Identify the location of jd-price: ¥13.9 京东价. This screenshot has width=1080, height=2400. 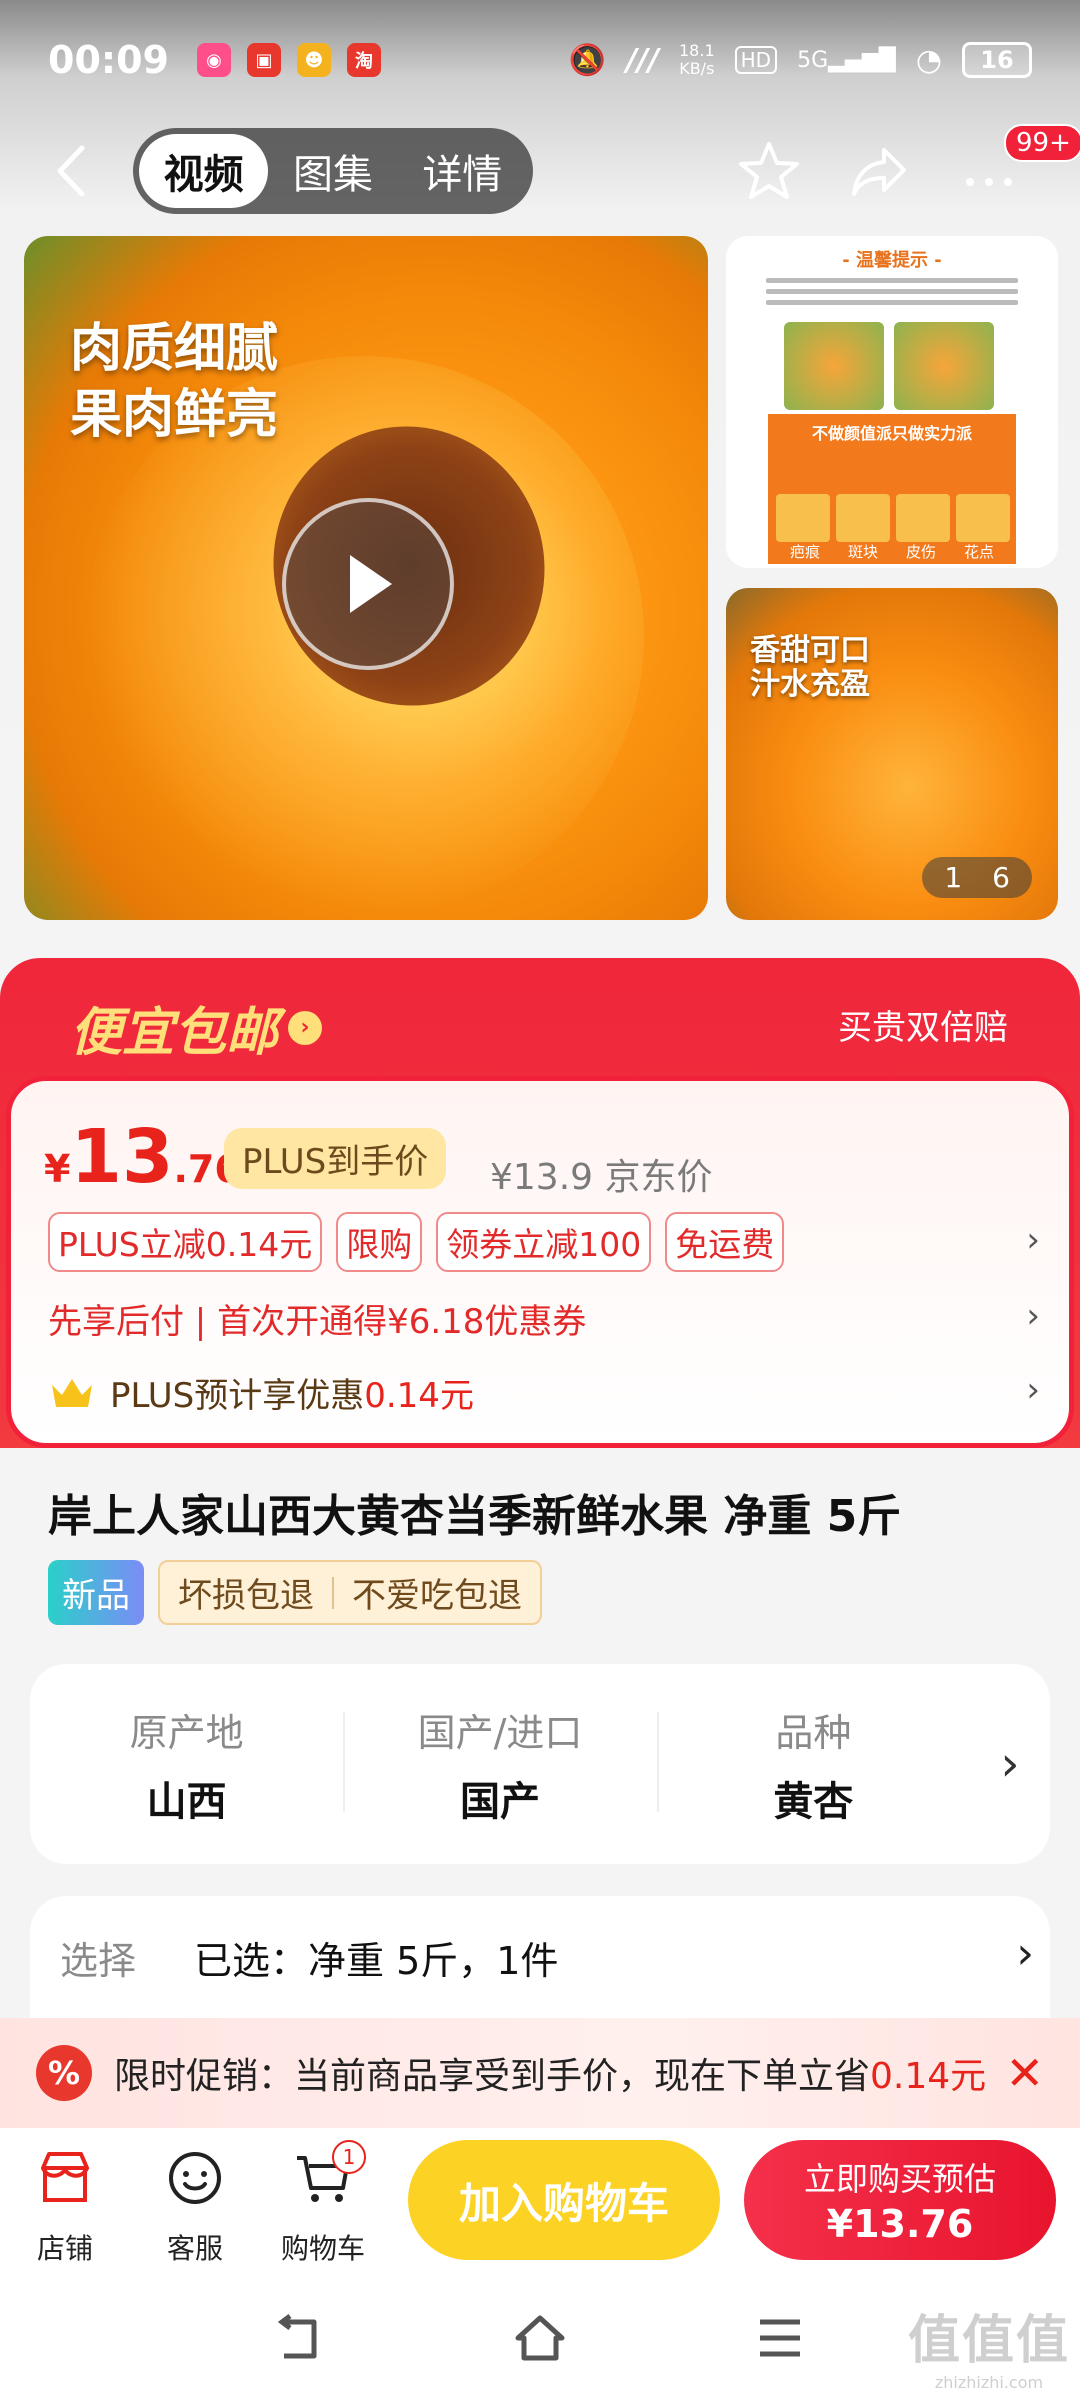
(601, 1177).